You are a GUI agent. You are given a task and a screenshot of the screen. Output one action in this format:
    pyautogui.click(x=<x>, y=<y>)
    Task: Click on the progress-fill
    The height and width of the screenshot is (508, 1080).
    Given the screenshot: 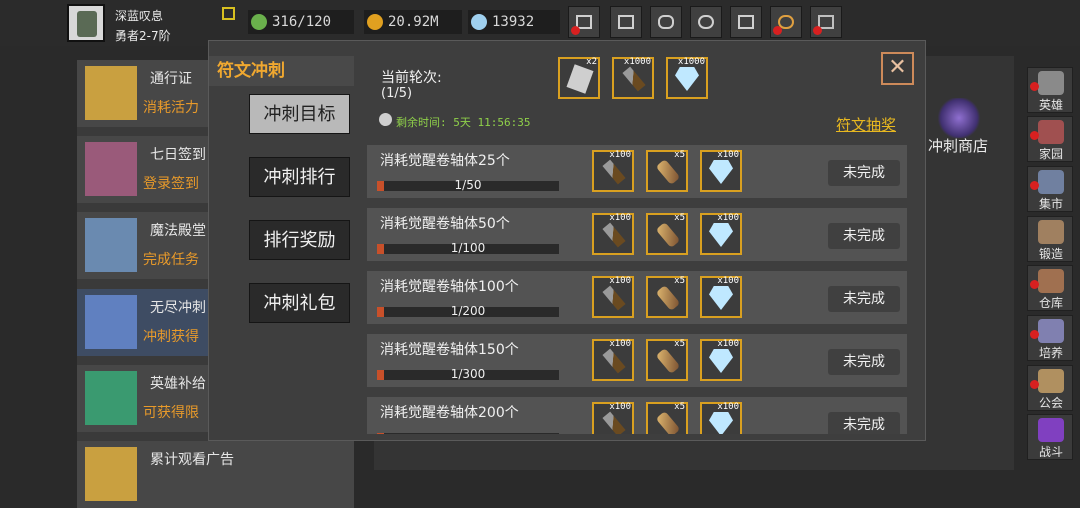 What is the action you would take?
    pyautogui.click(x=381, y=433)
    